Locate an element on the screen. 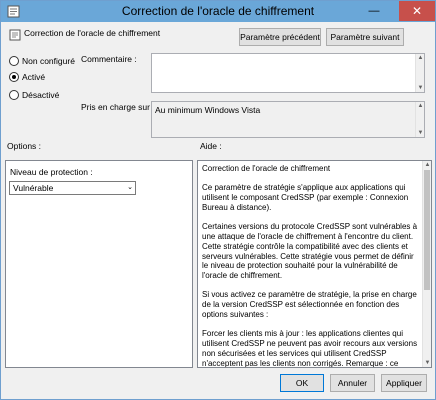 This screenshot has width=436, height=400. radio-enabled: Activé is located at coordinates (27, 77).